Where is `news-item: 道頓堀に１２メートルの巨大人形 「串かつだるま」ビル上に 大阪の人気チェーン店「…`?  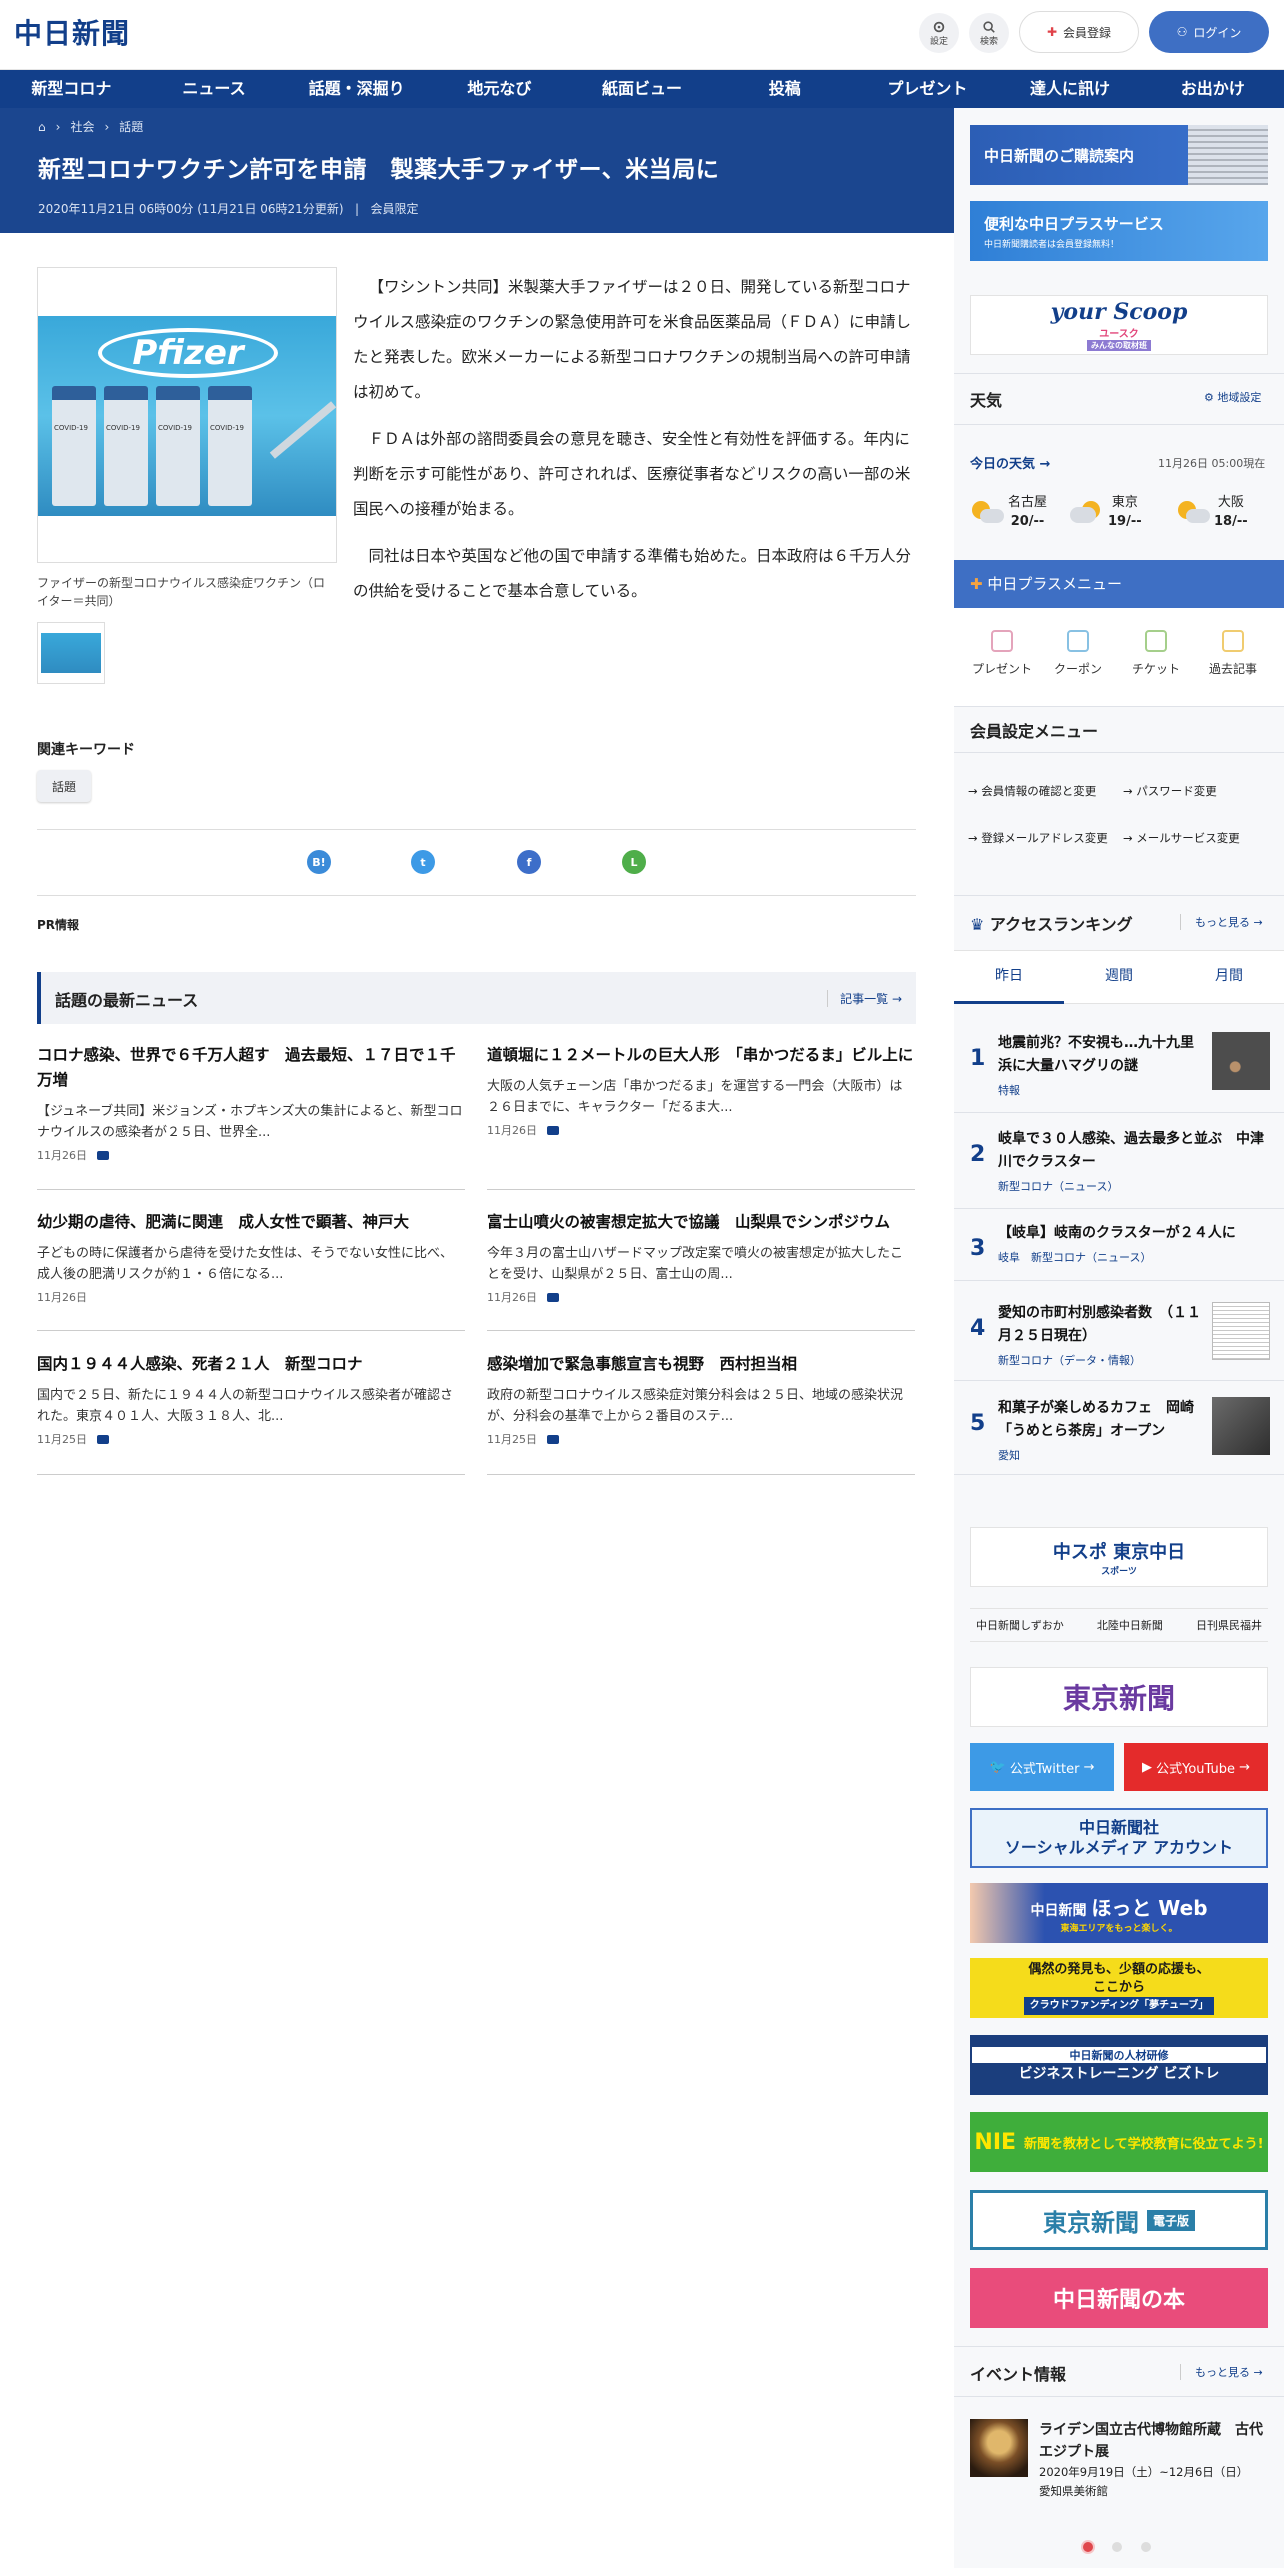
news-item: 道頓堀に１２メートルの巨大人形 「串かつだるま」ビル上に 大阪の人気チェーン店「… is located at coordinates (701, 1090).